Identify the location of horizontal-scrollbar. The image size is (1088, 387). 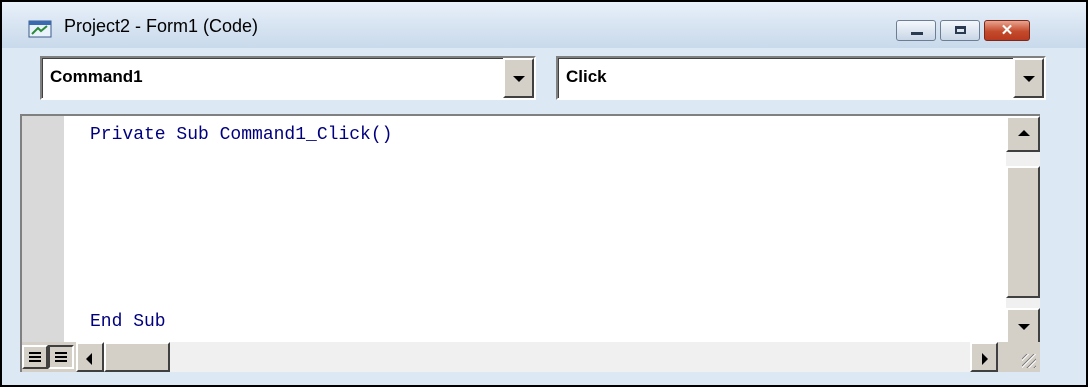
(537, 357).